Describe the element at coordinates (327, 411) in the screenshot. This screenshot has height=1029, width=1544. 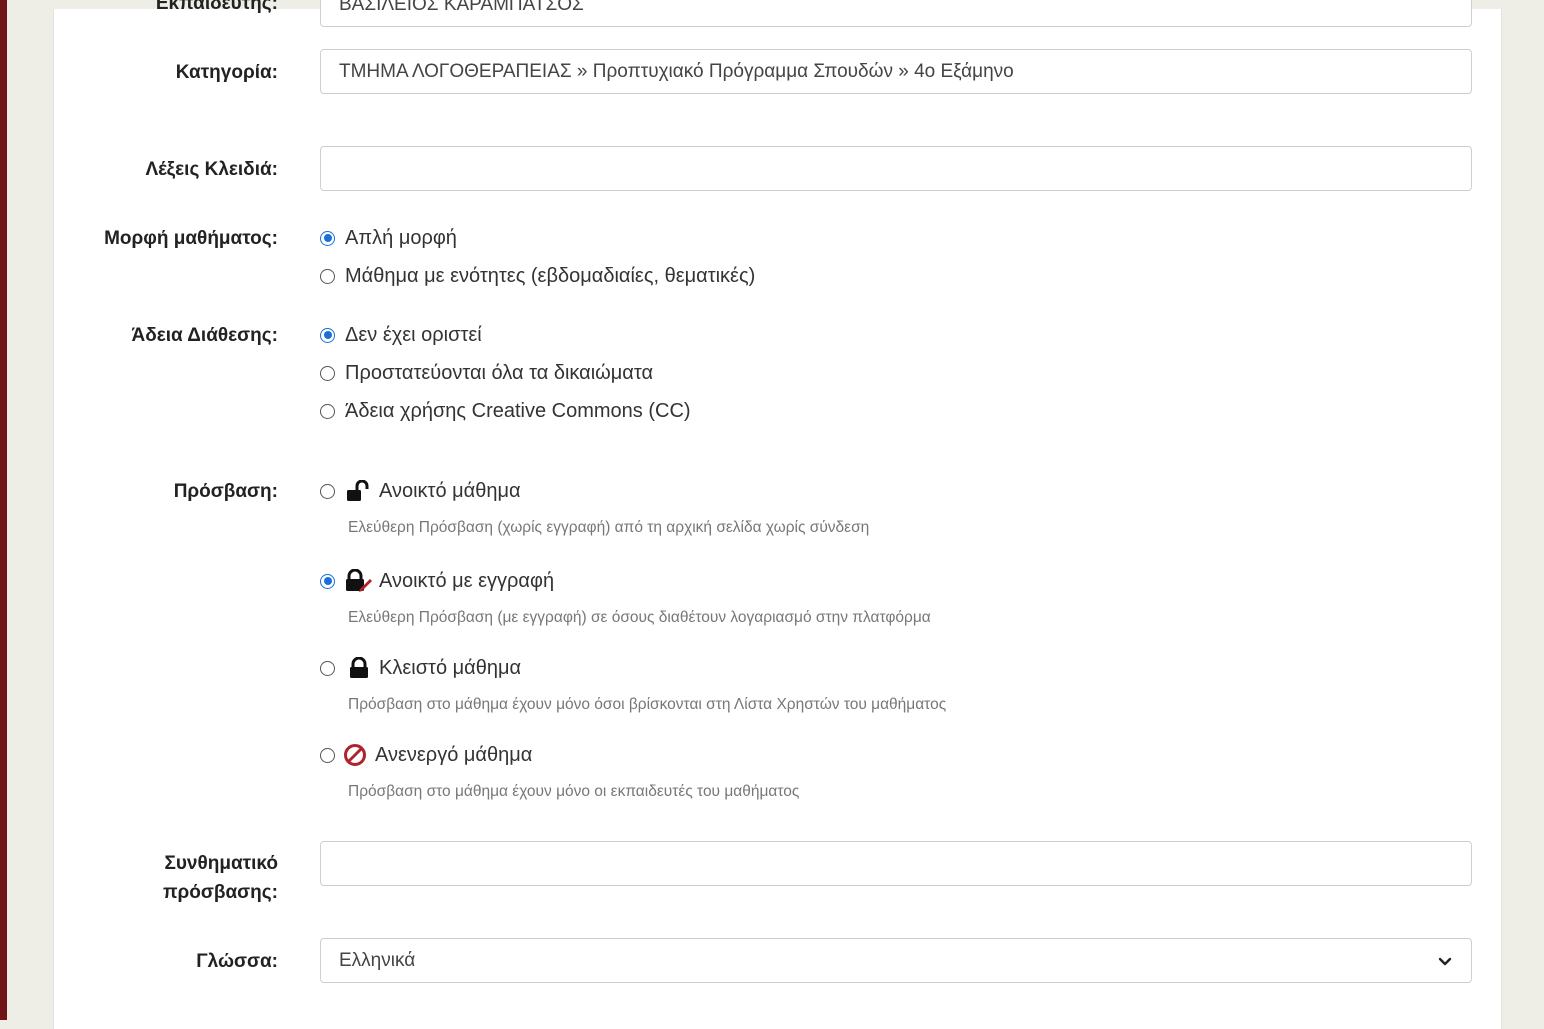
I see `license-cc-radio` at that location.